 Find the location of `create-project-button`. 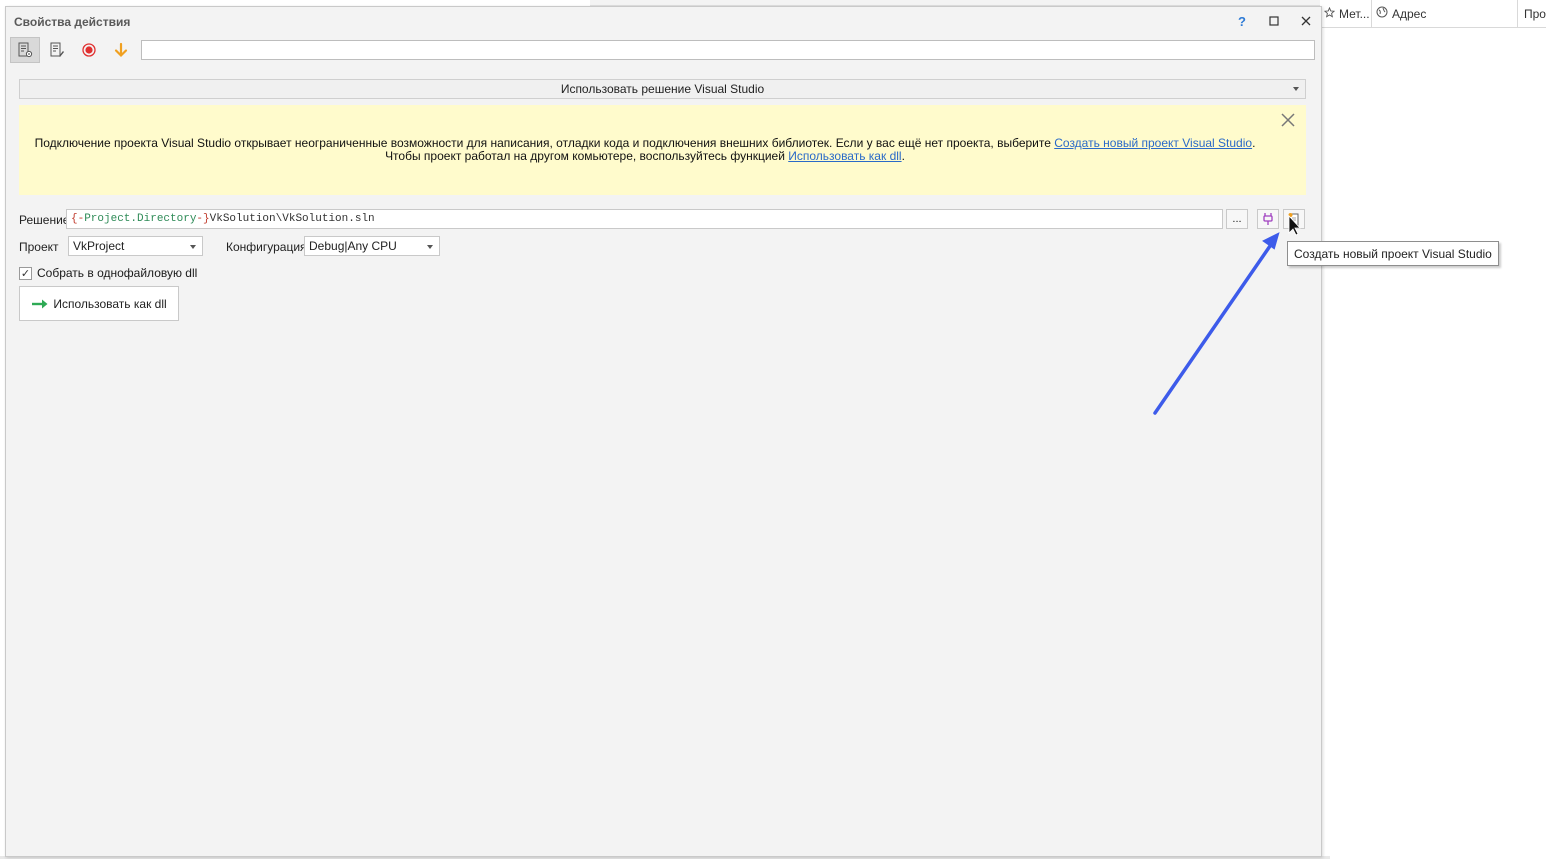

create-project-button is located at coordinates (1294, 219).